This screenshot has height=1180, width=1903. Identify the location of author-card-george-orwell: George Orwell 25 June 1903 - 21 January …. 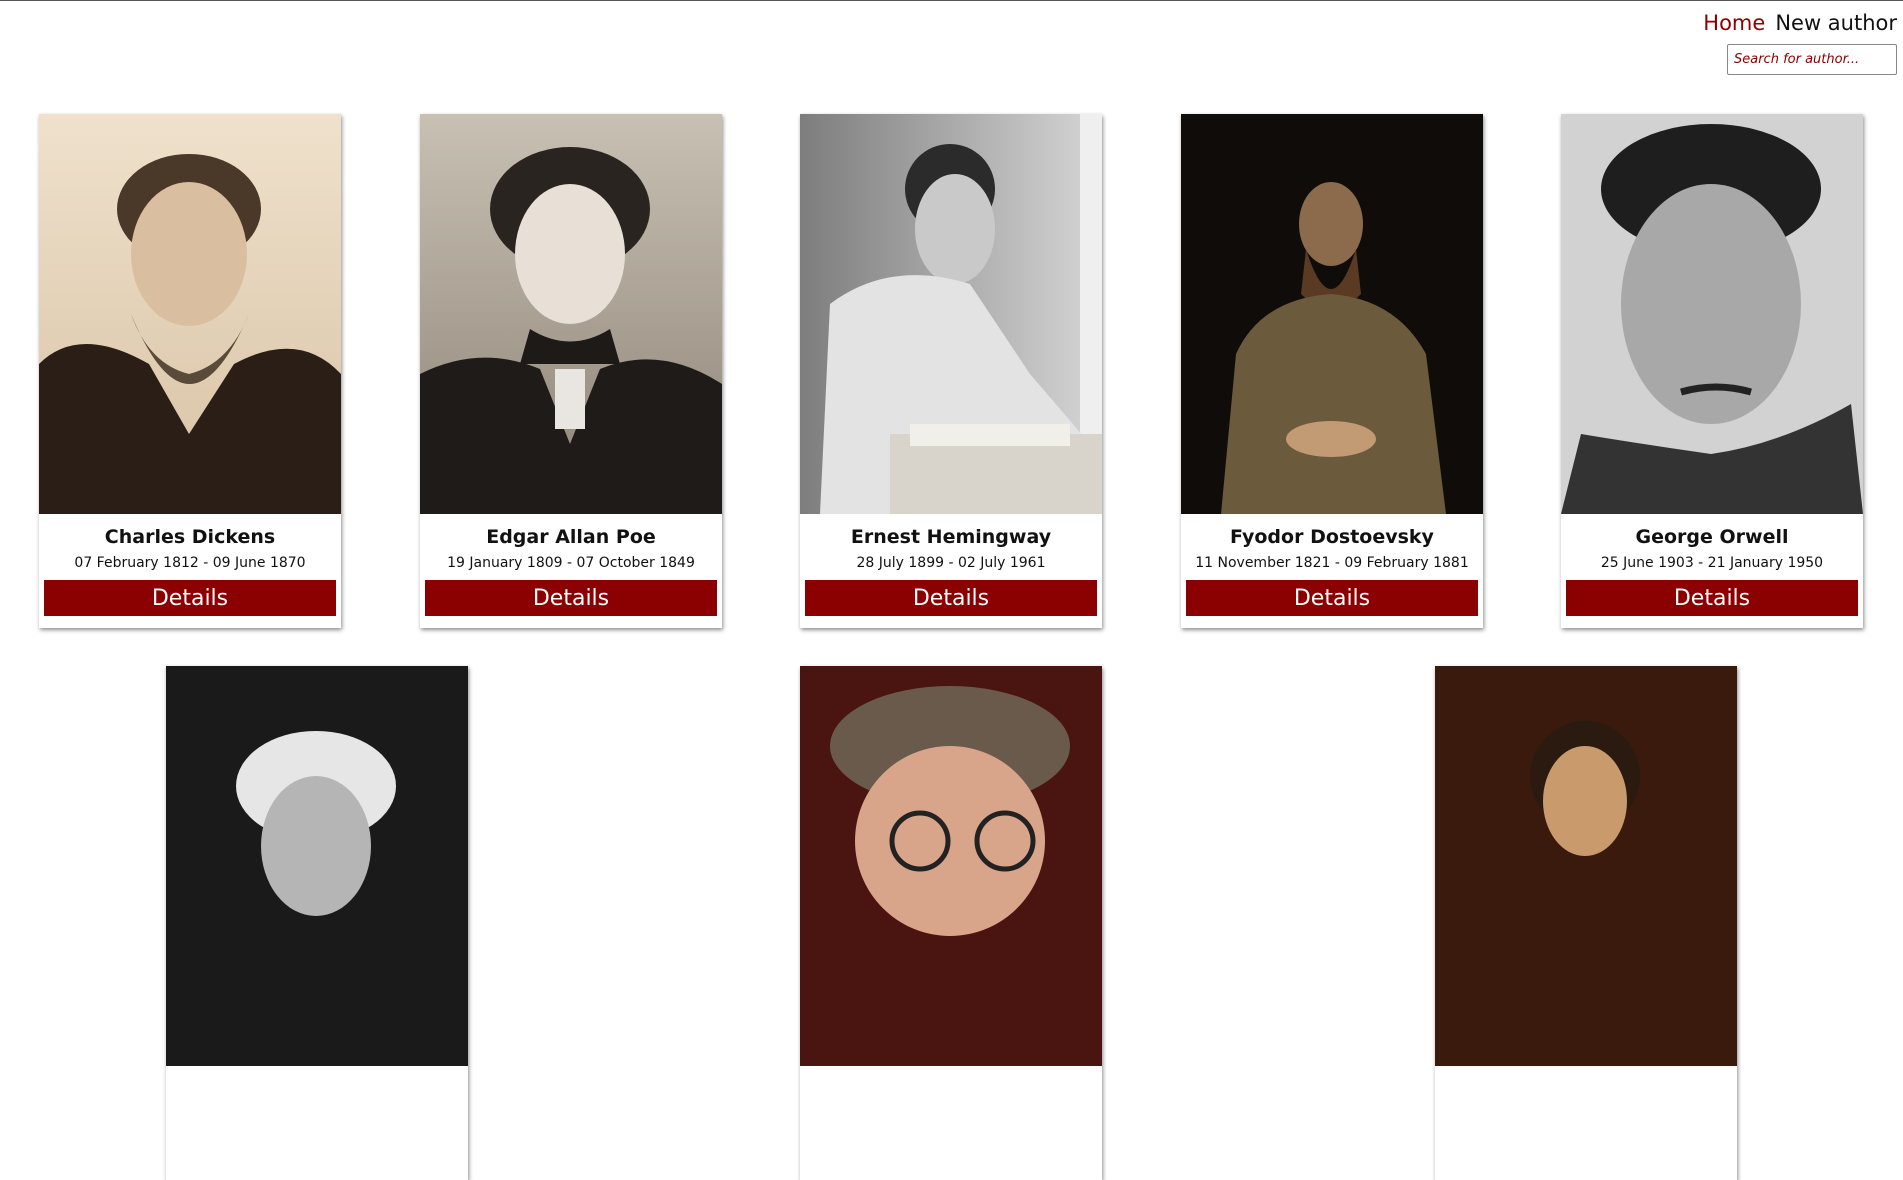
(1712, 371).